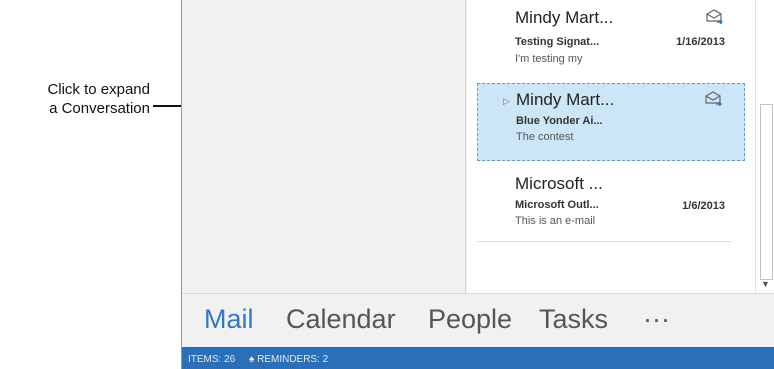  I want to click on message-date: 1/6/2013, so click(703, 206).